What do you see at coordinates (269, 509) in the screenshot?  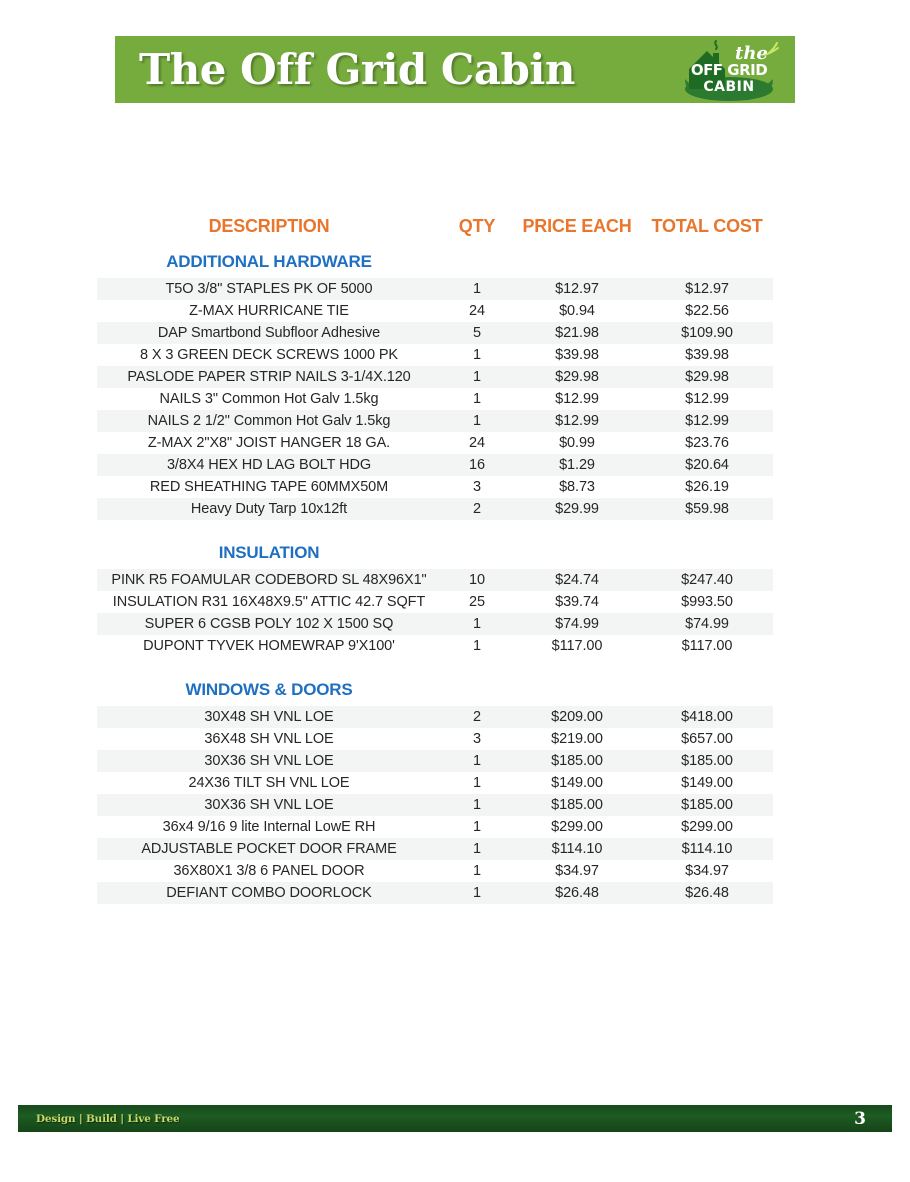 I see `row-description: Heavy Duty Tarp 10x12ft` at bounding box center [269, 509].